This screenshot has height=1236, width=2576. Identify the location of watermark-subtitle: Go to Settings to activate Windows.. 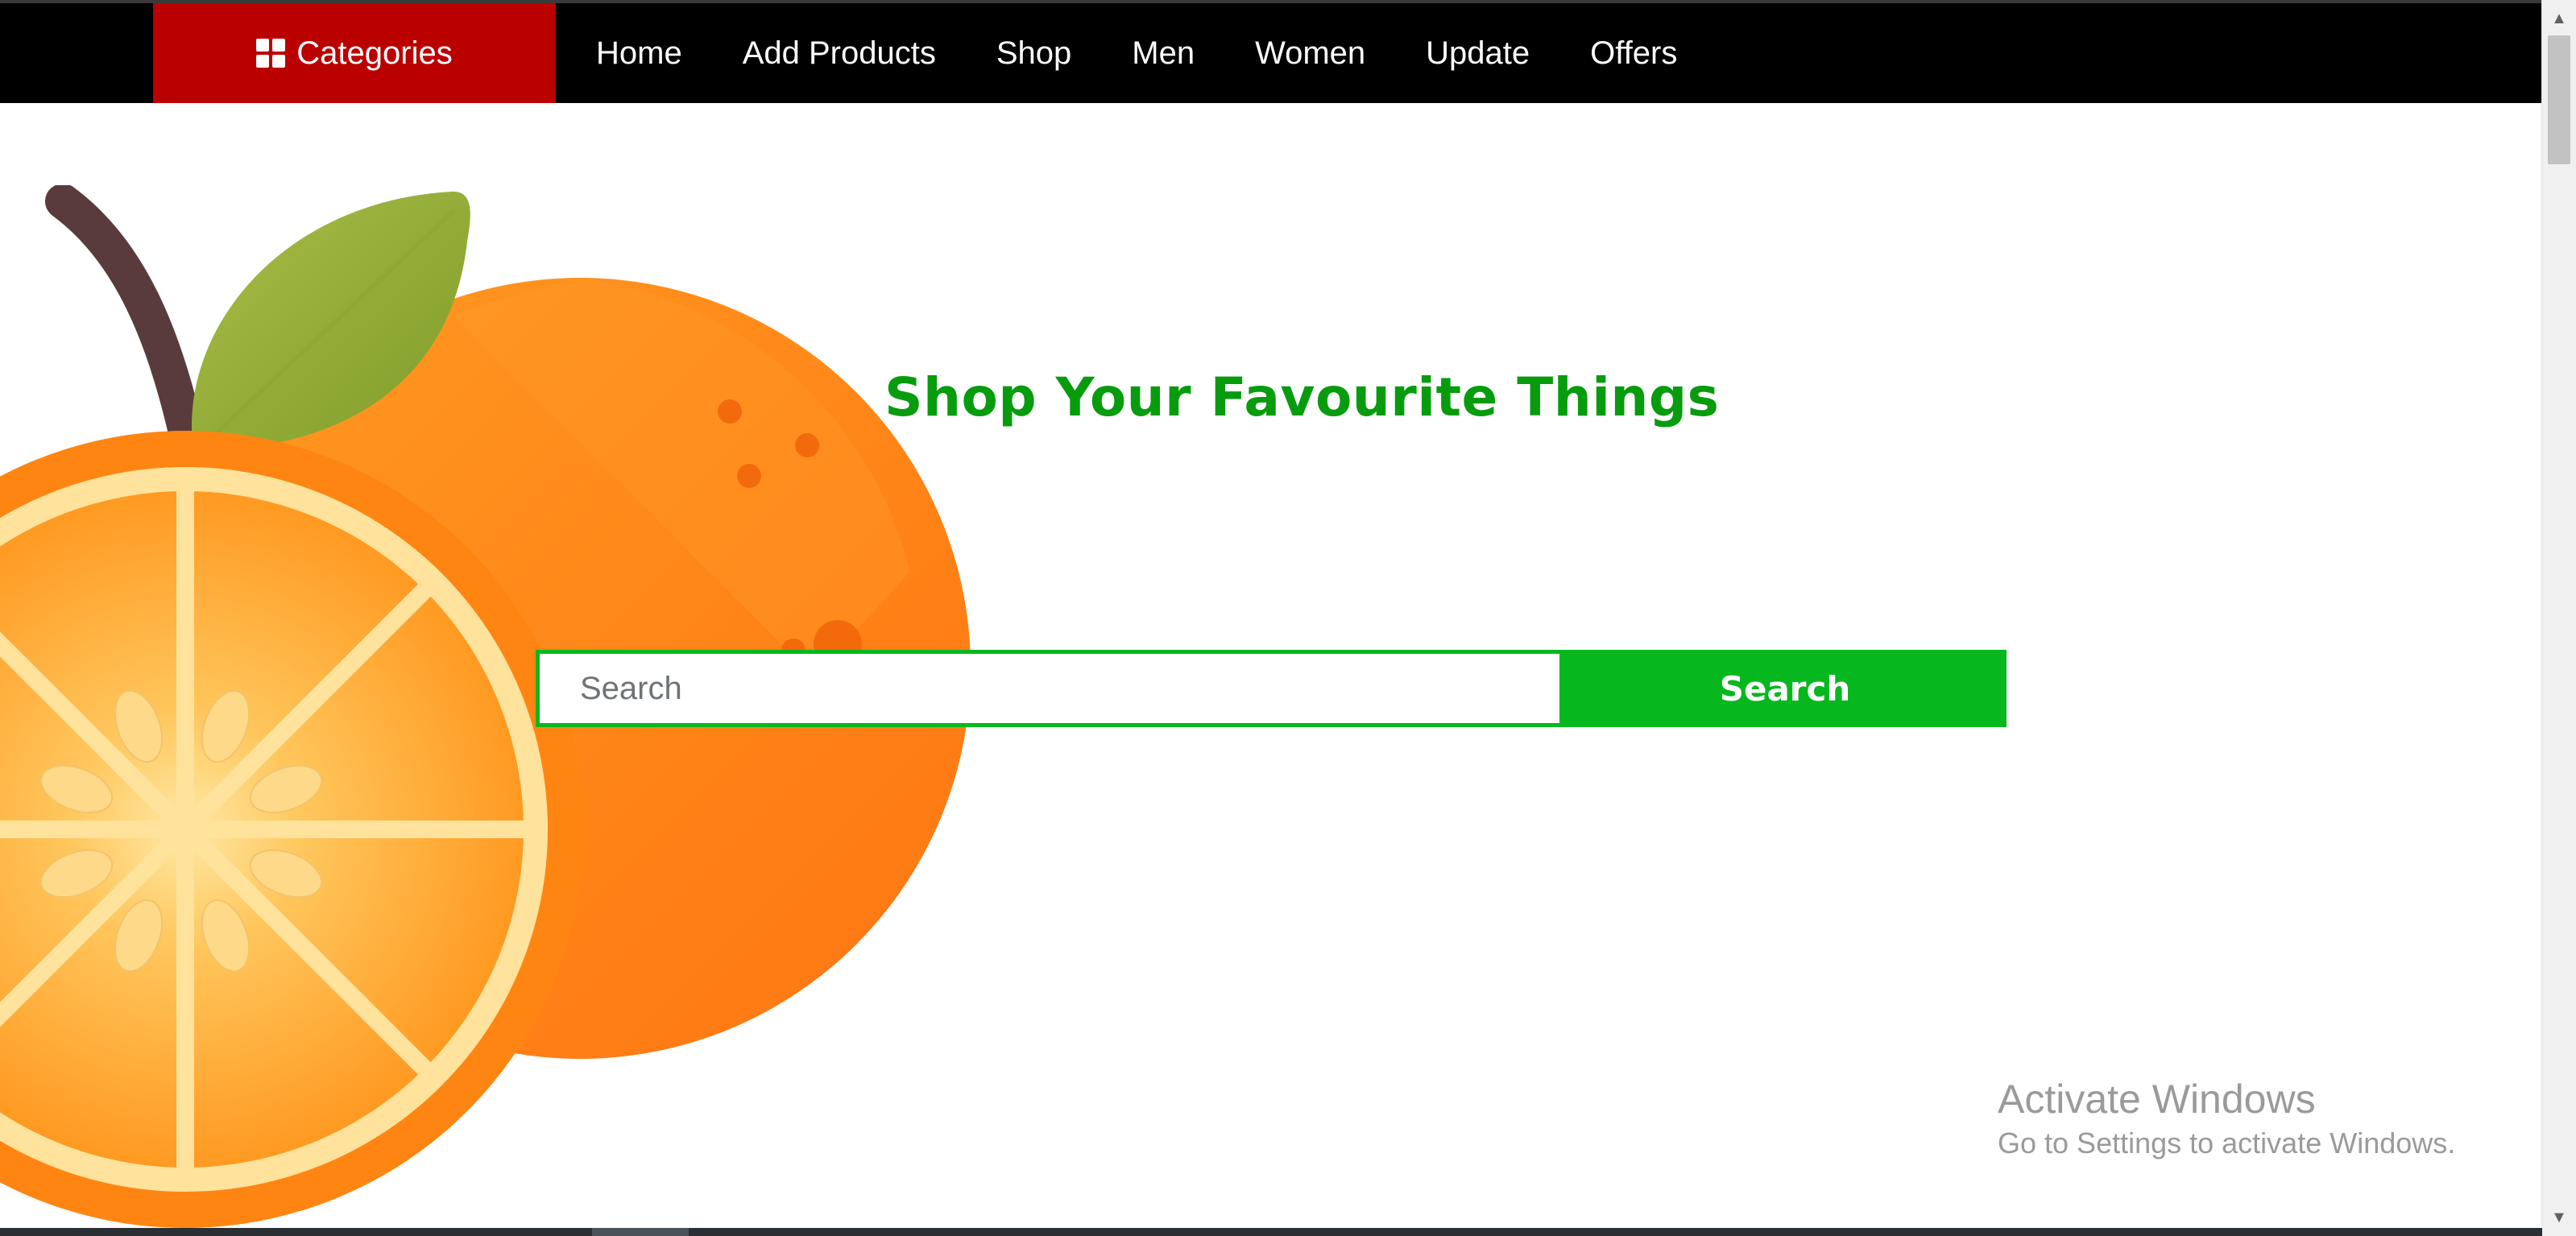
(2227, 1143).